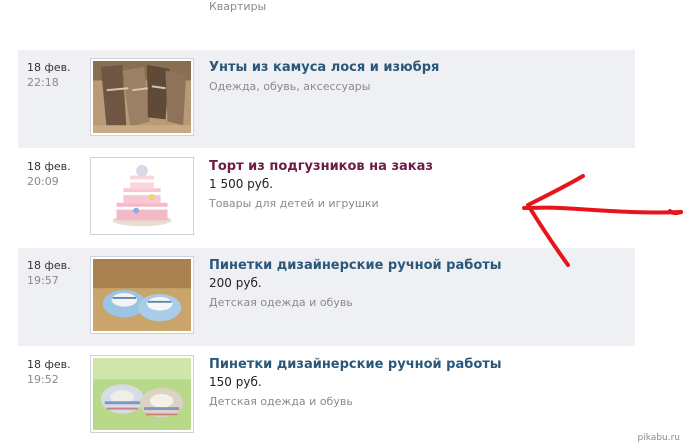 The height and width of the screenshot is (446, 683). What do you see at coordinates (142, 295) in the screenshot?
I see `blue-booties-photo` at bounding box center [142, 295].